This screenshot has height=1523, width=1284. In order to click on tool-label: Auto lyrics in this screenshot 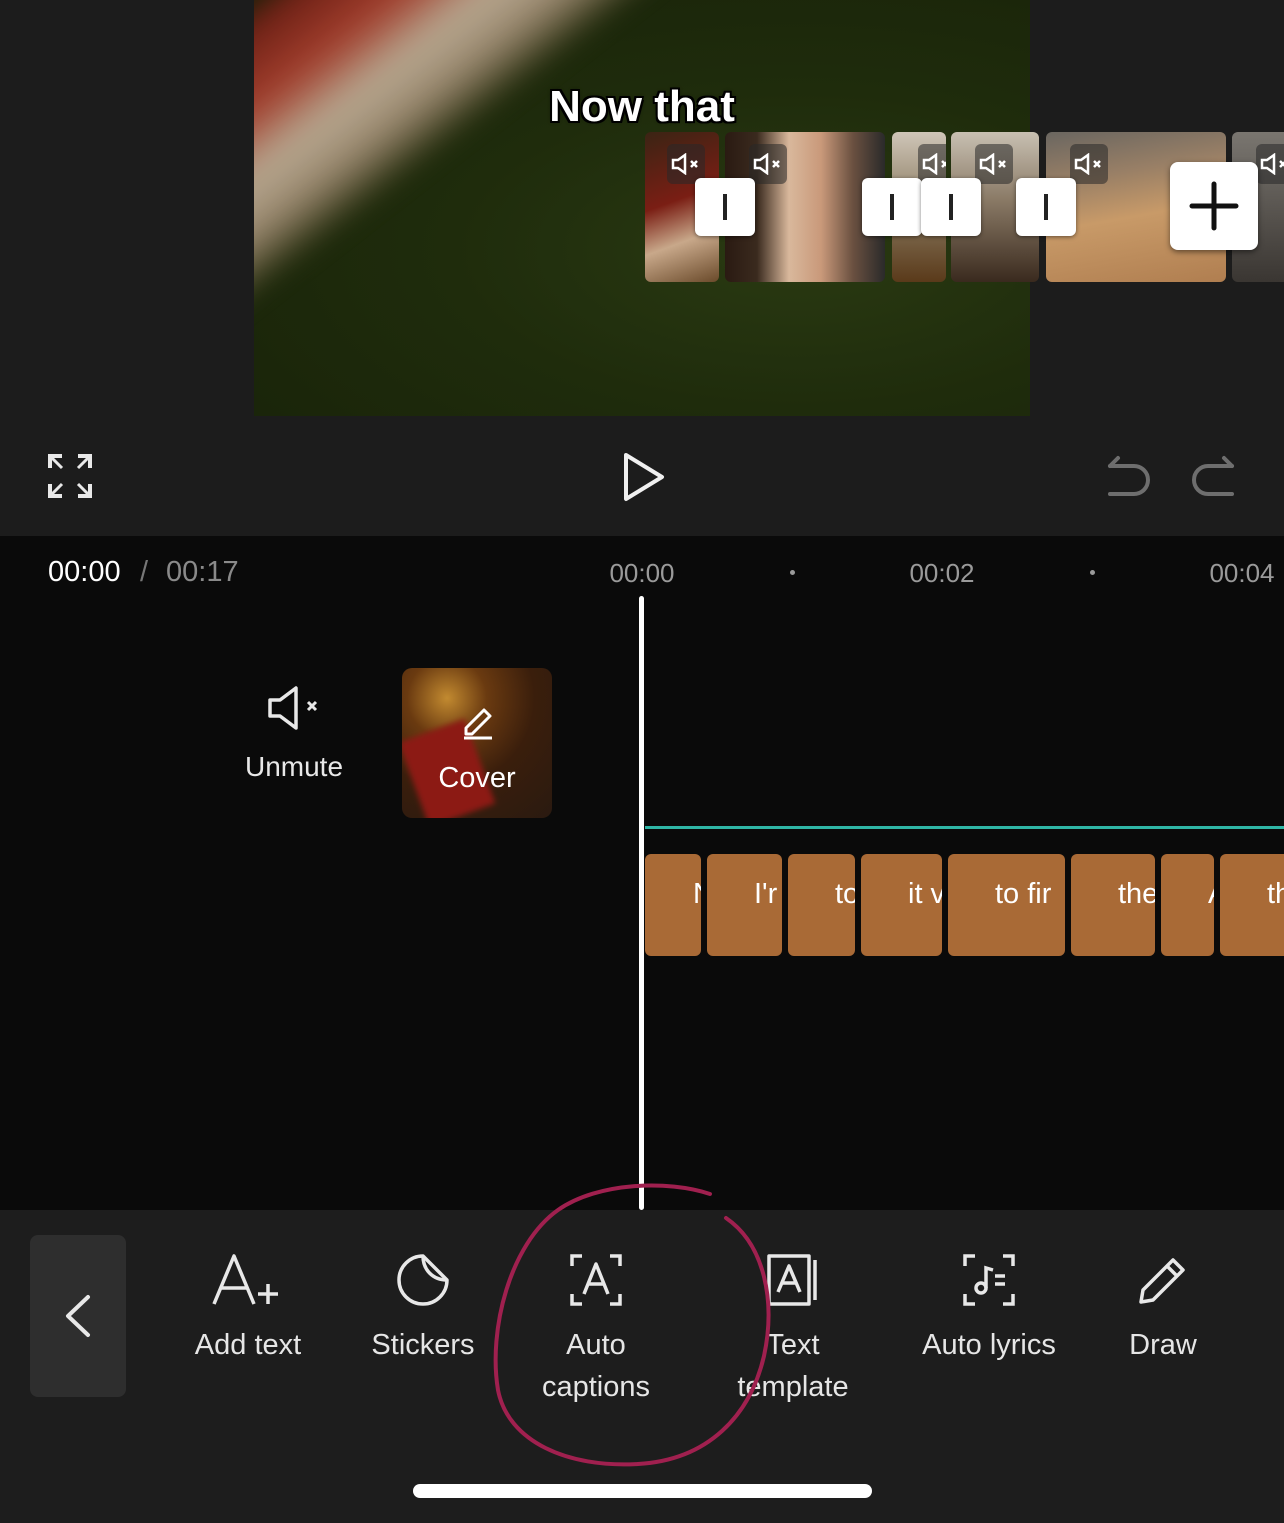, I will do `click(989, 1345)`.